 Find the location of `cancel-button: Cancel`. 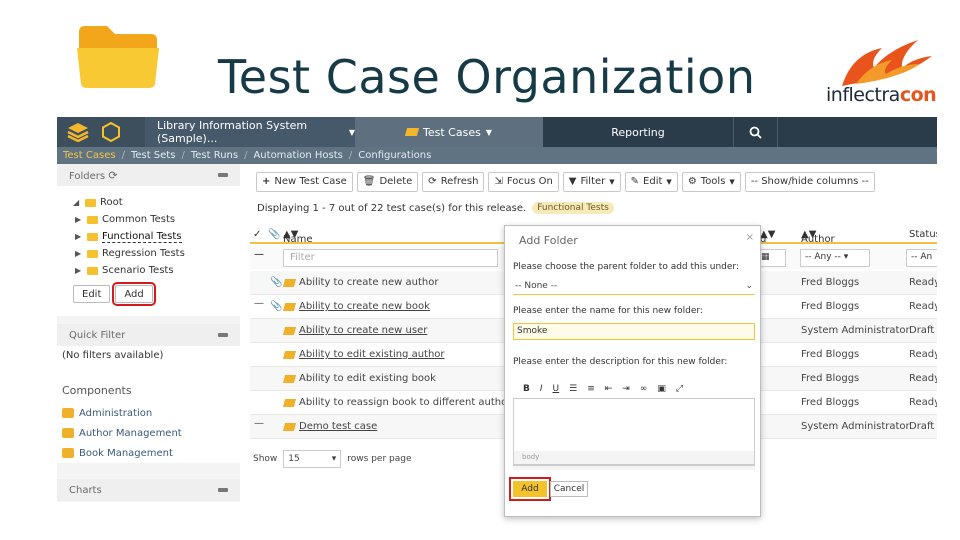

cancel-button: Cancel is located at coordinates (569, 489).